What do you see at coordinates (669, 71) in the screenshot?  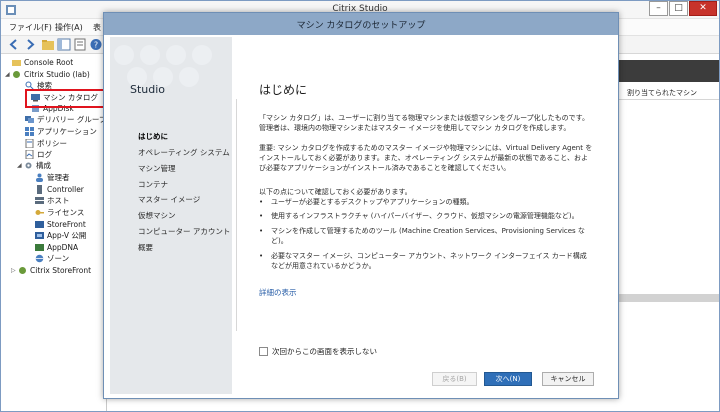 I see `details-header-bar` at bounding box center [669, 71].